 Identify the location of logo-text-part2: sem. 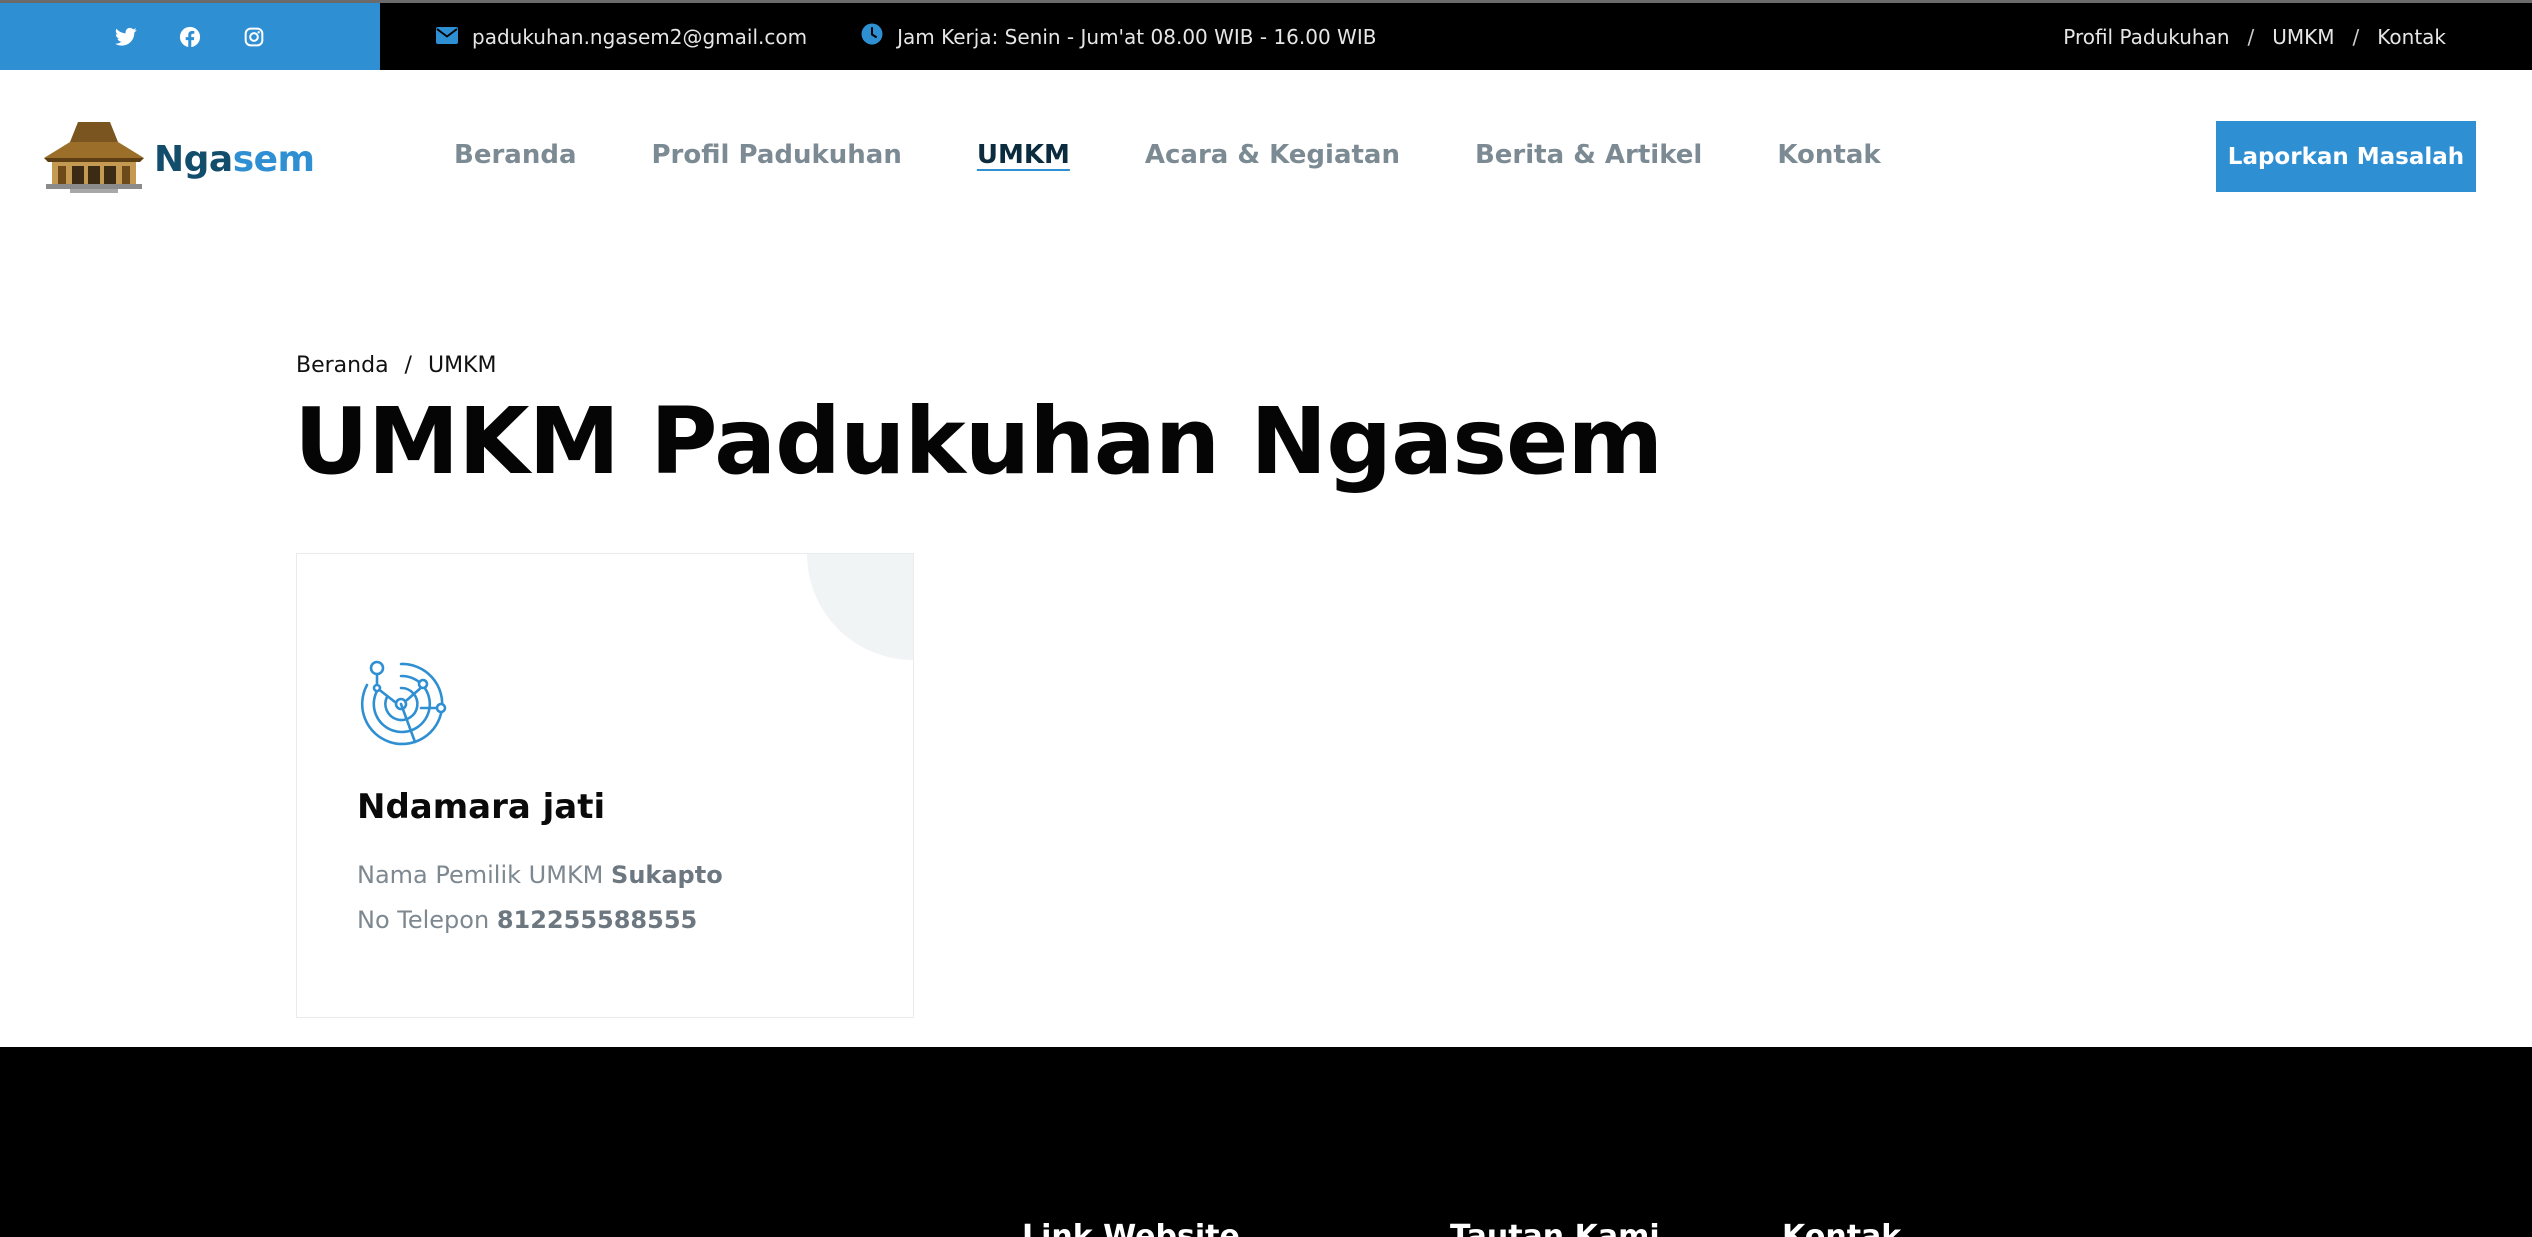
(273, 159).